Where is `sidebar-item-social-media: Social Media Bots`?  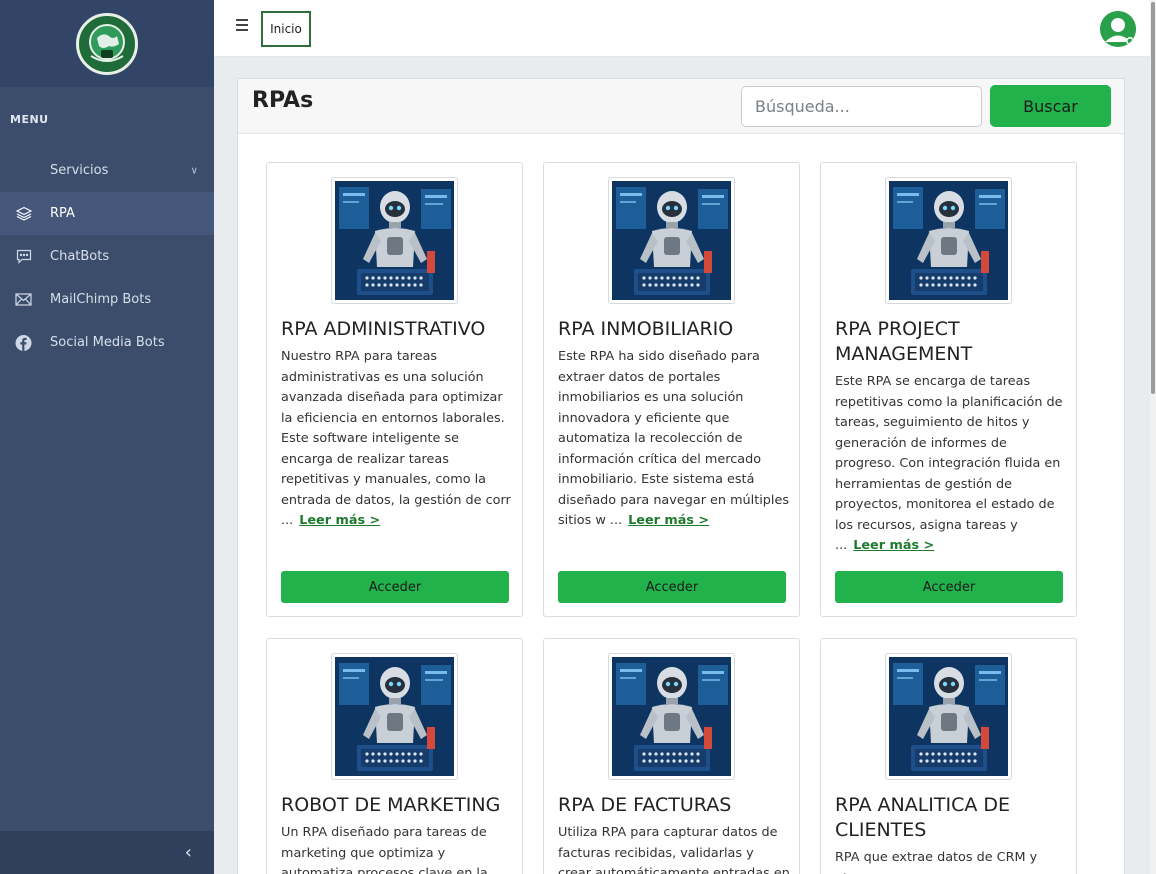 sidebar-item-social-media: Social Media Bots is located at coordinates (107, 342).